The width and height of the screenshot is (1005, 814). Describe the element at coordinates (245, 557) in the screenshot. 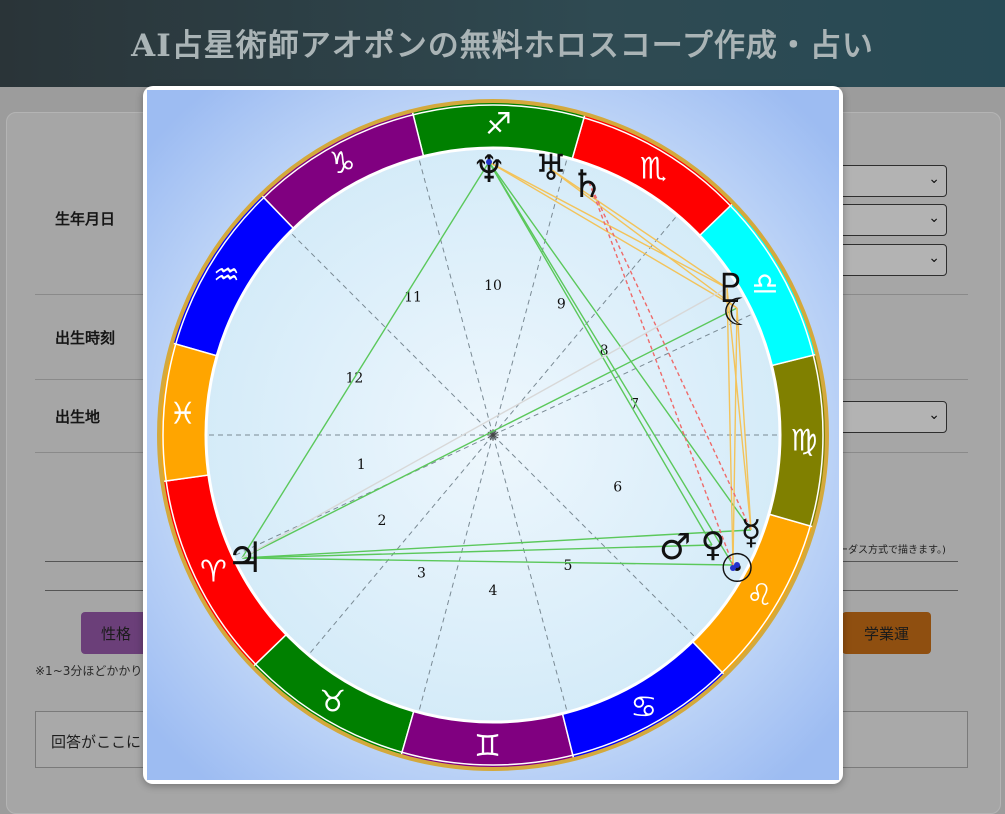

I see `planet-jupiter-icon: ♃` at that location.